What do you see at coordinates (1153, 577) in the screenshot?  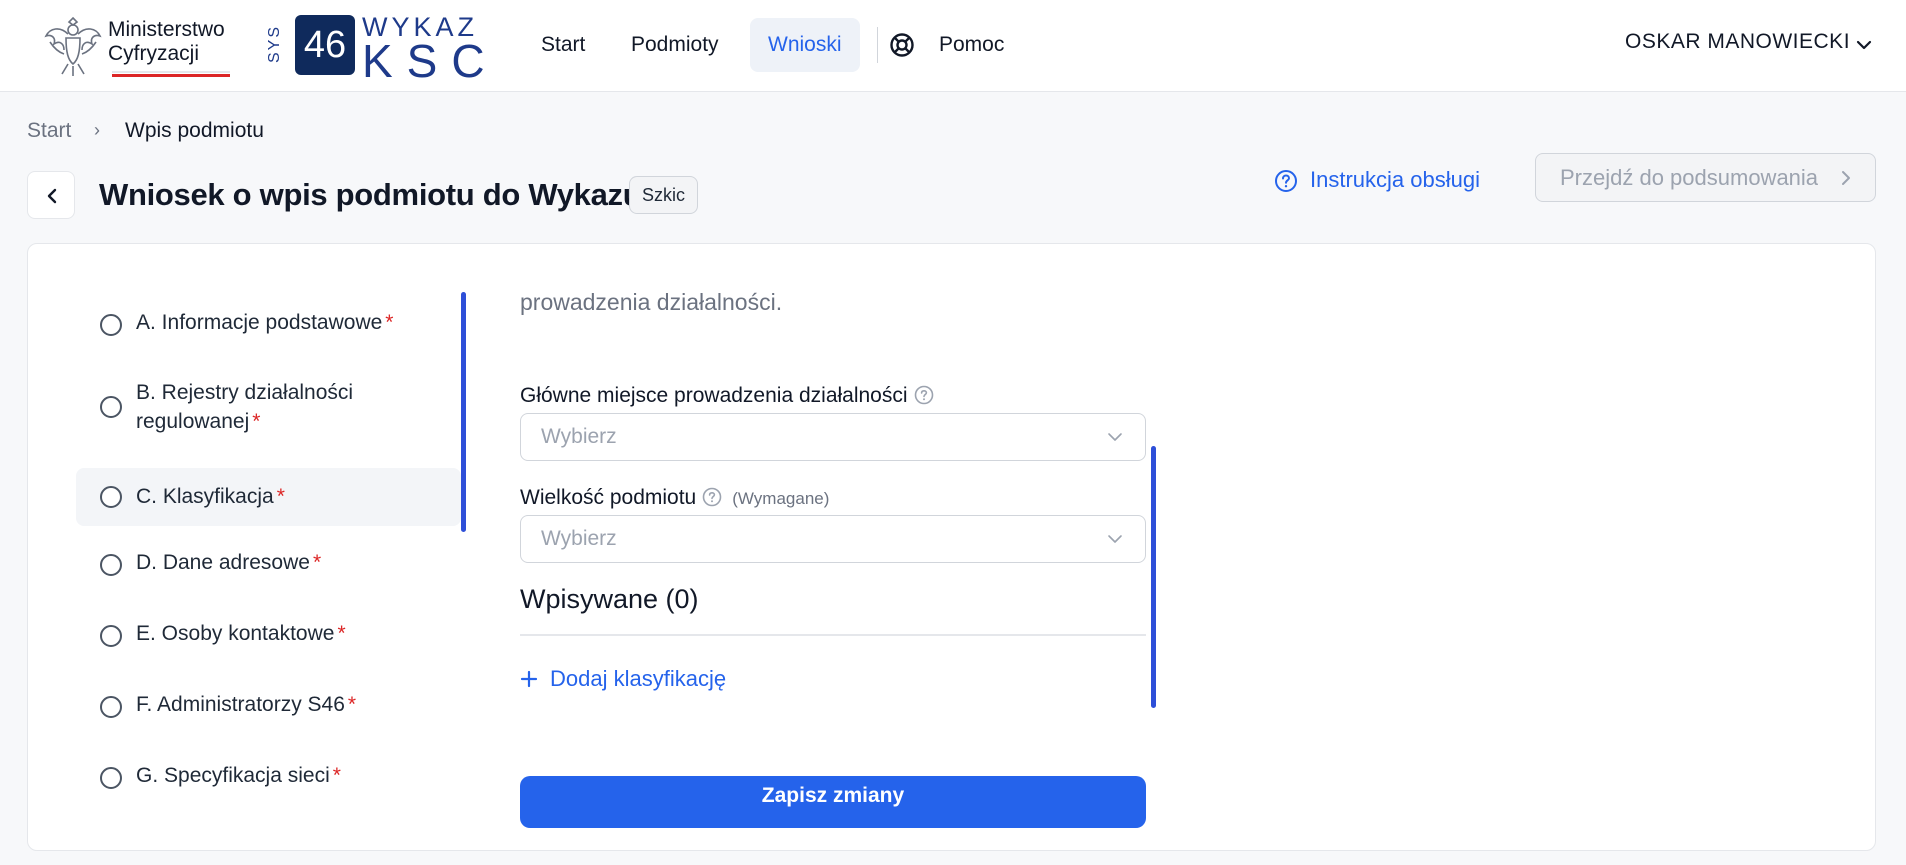 I see `content-scrollbar` at bounding box center [1153, 577].